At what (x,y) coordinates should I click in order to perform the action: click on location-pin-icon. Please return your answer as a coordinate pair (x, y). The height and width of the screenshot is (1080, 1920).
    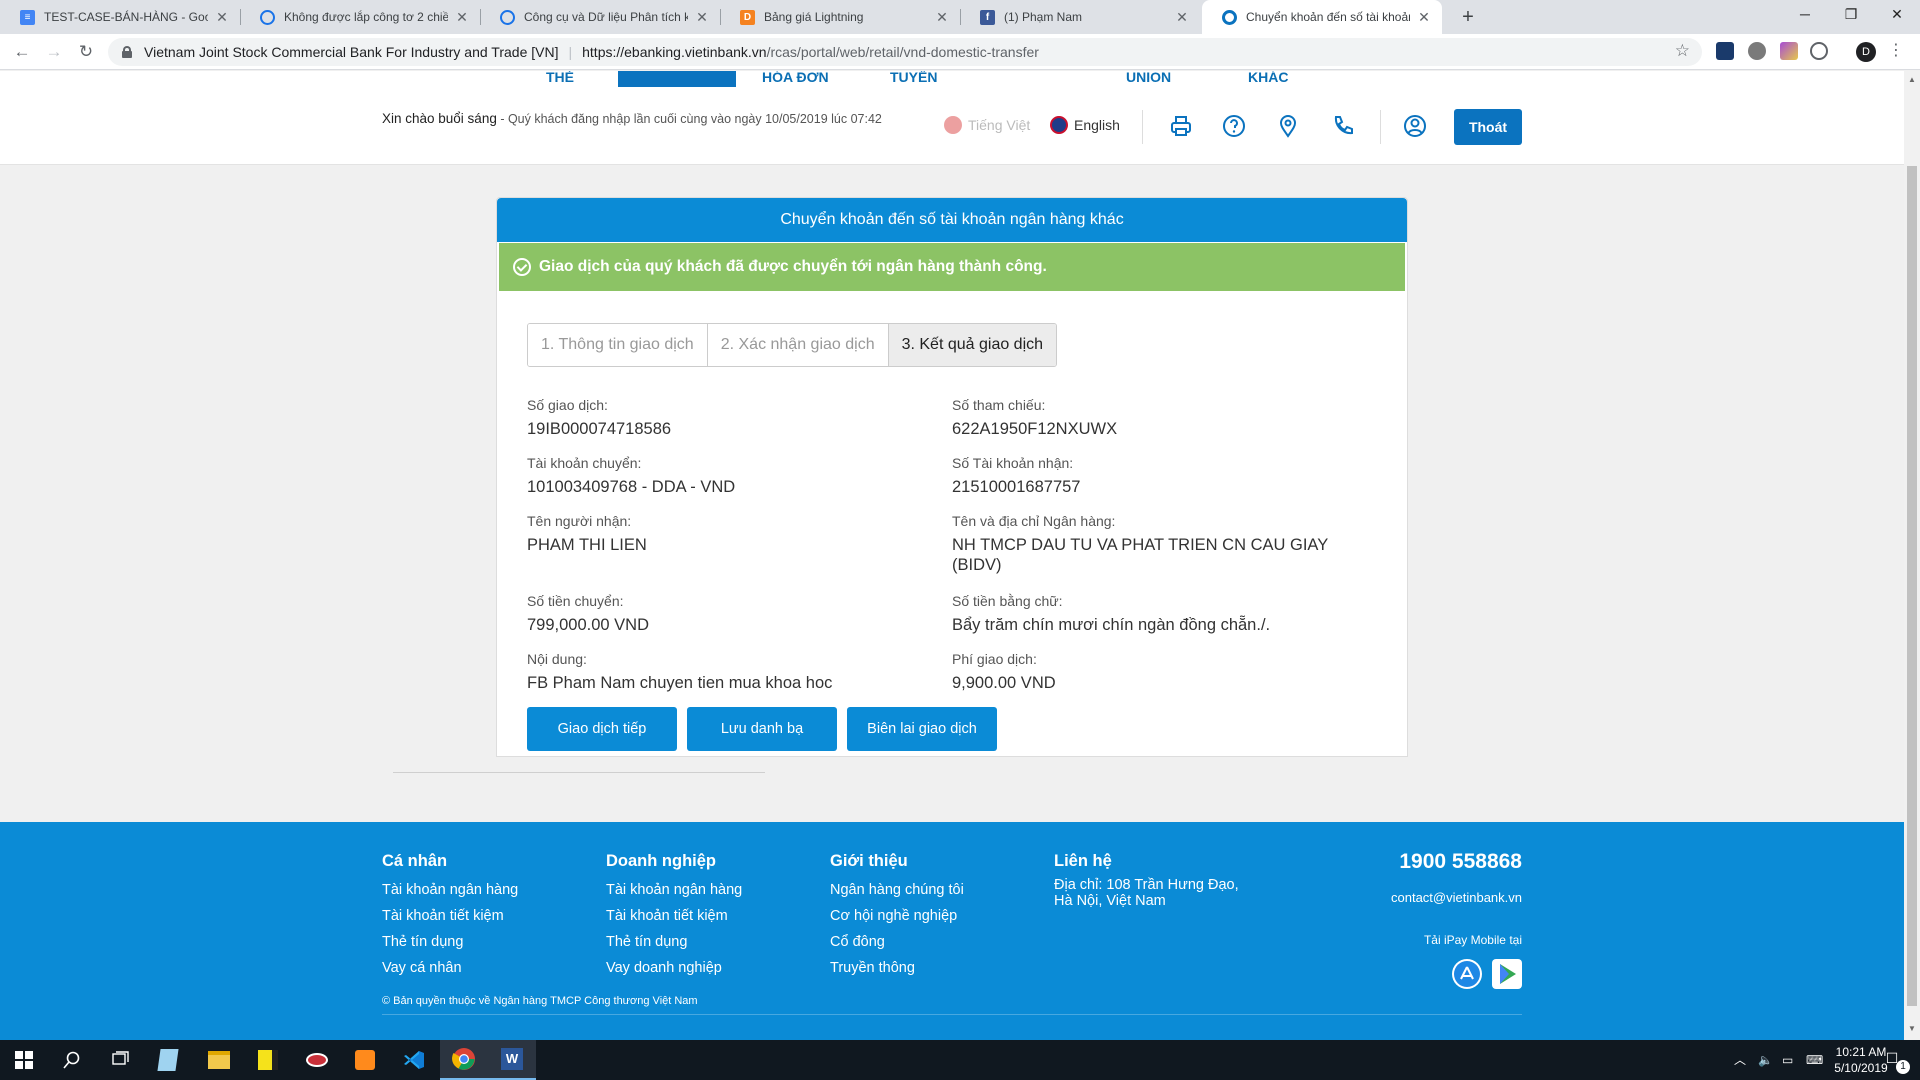
    Looking at the image, I should click on (1288, 126).